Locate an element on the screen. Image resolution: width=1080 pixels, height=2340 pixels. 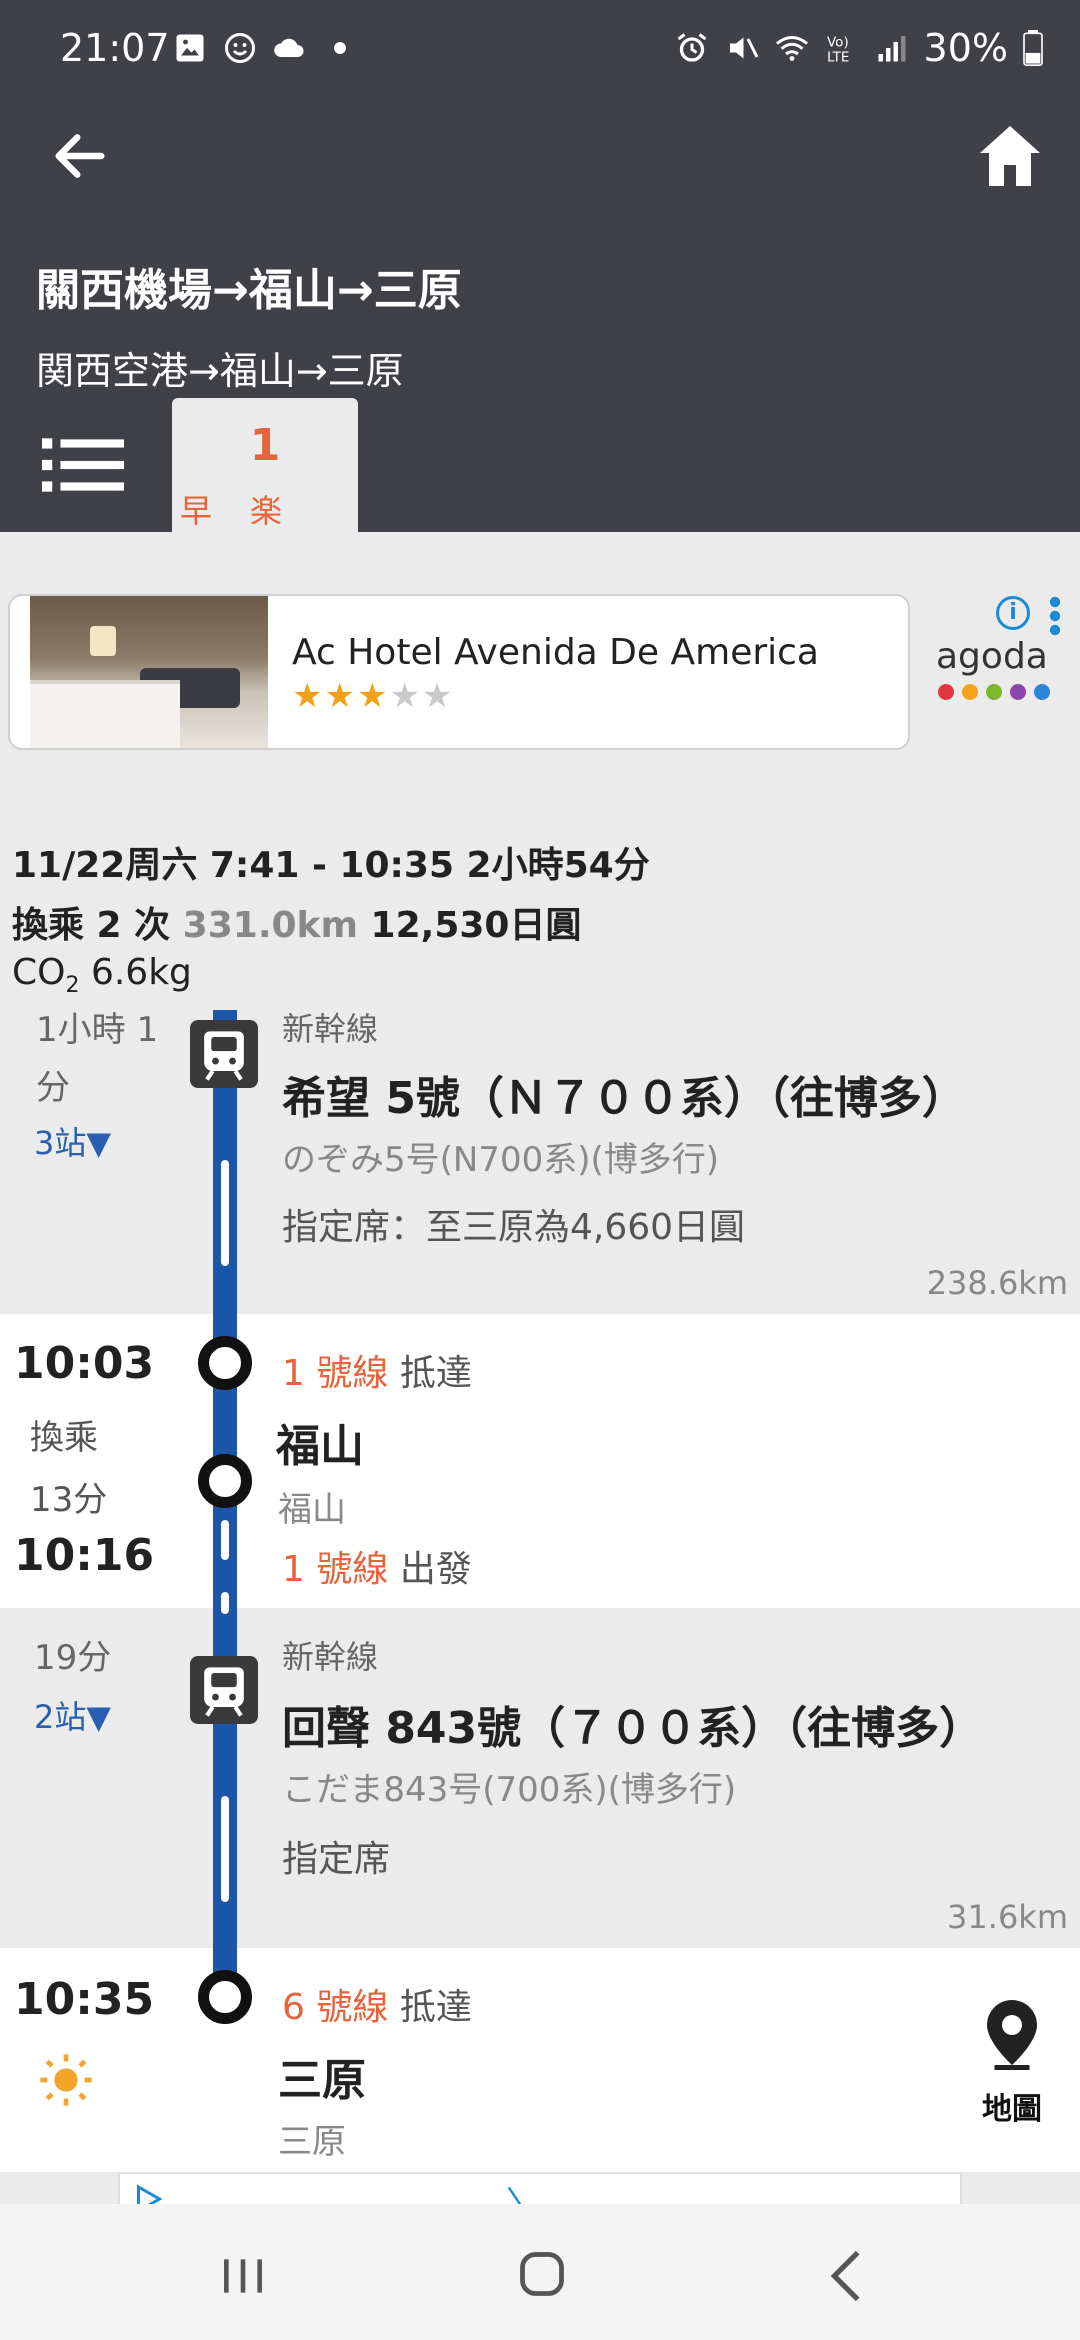
stop-dot-arrive is located at coordinates (225, 1363).